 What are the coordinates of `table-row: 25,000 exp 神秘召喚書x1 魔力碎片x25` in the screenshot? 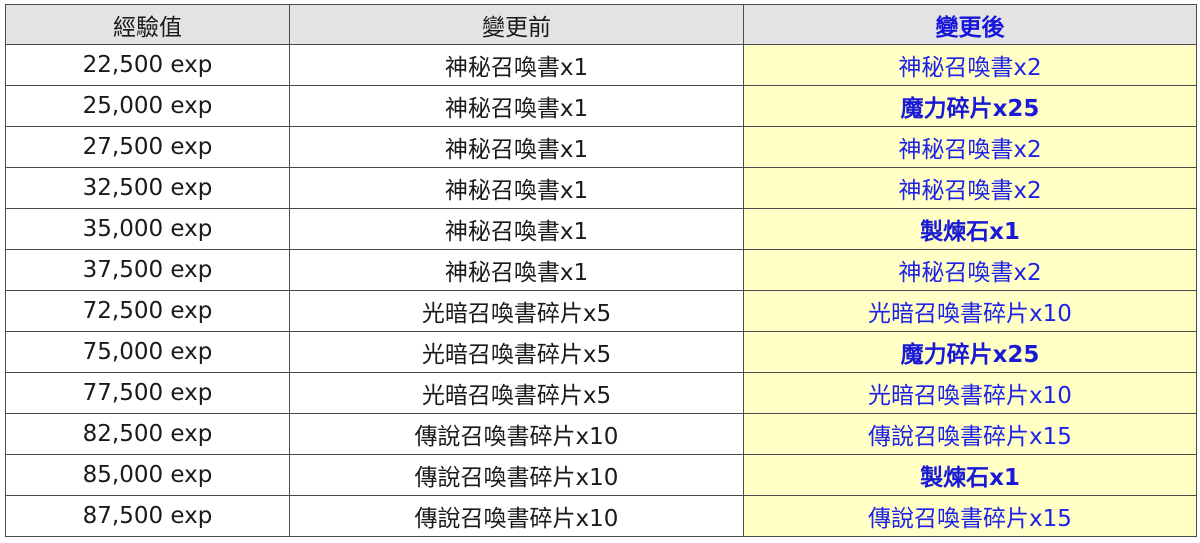 It's located at (601, 106).